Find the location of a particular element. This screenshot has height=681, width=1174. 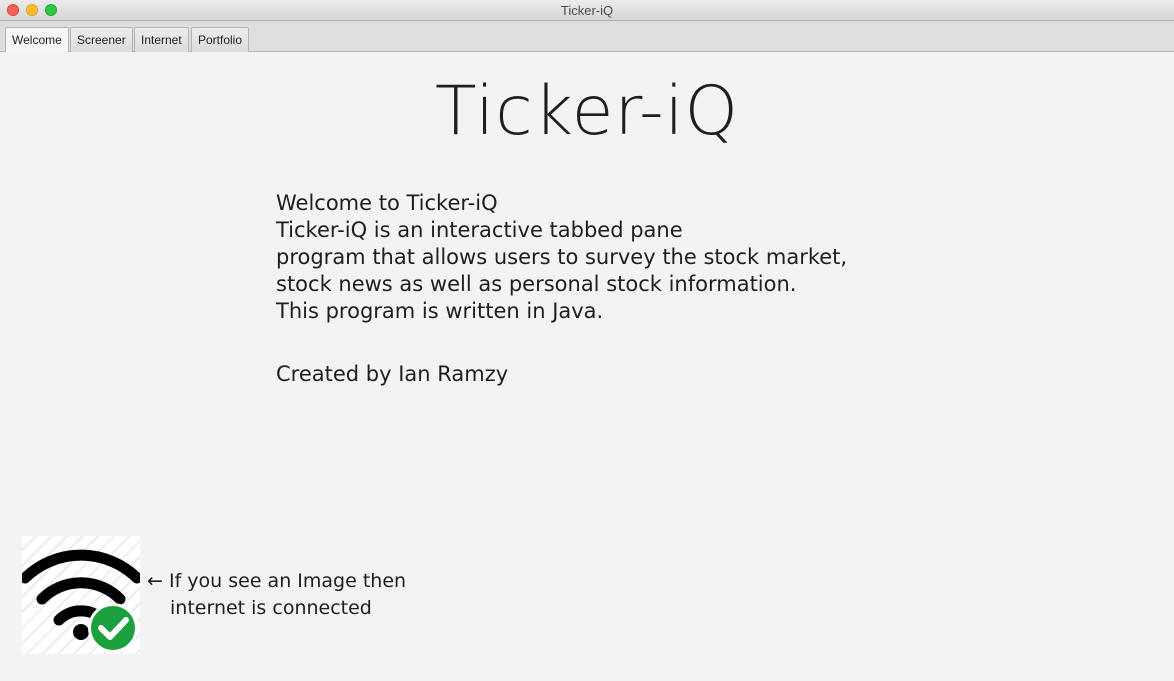

tab-internet: Internet is located at coordinates (161, 39).